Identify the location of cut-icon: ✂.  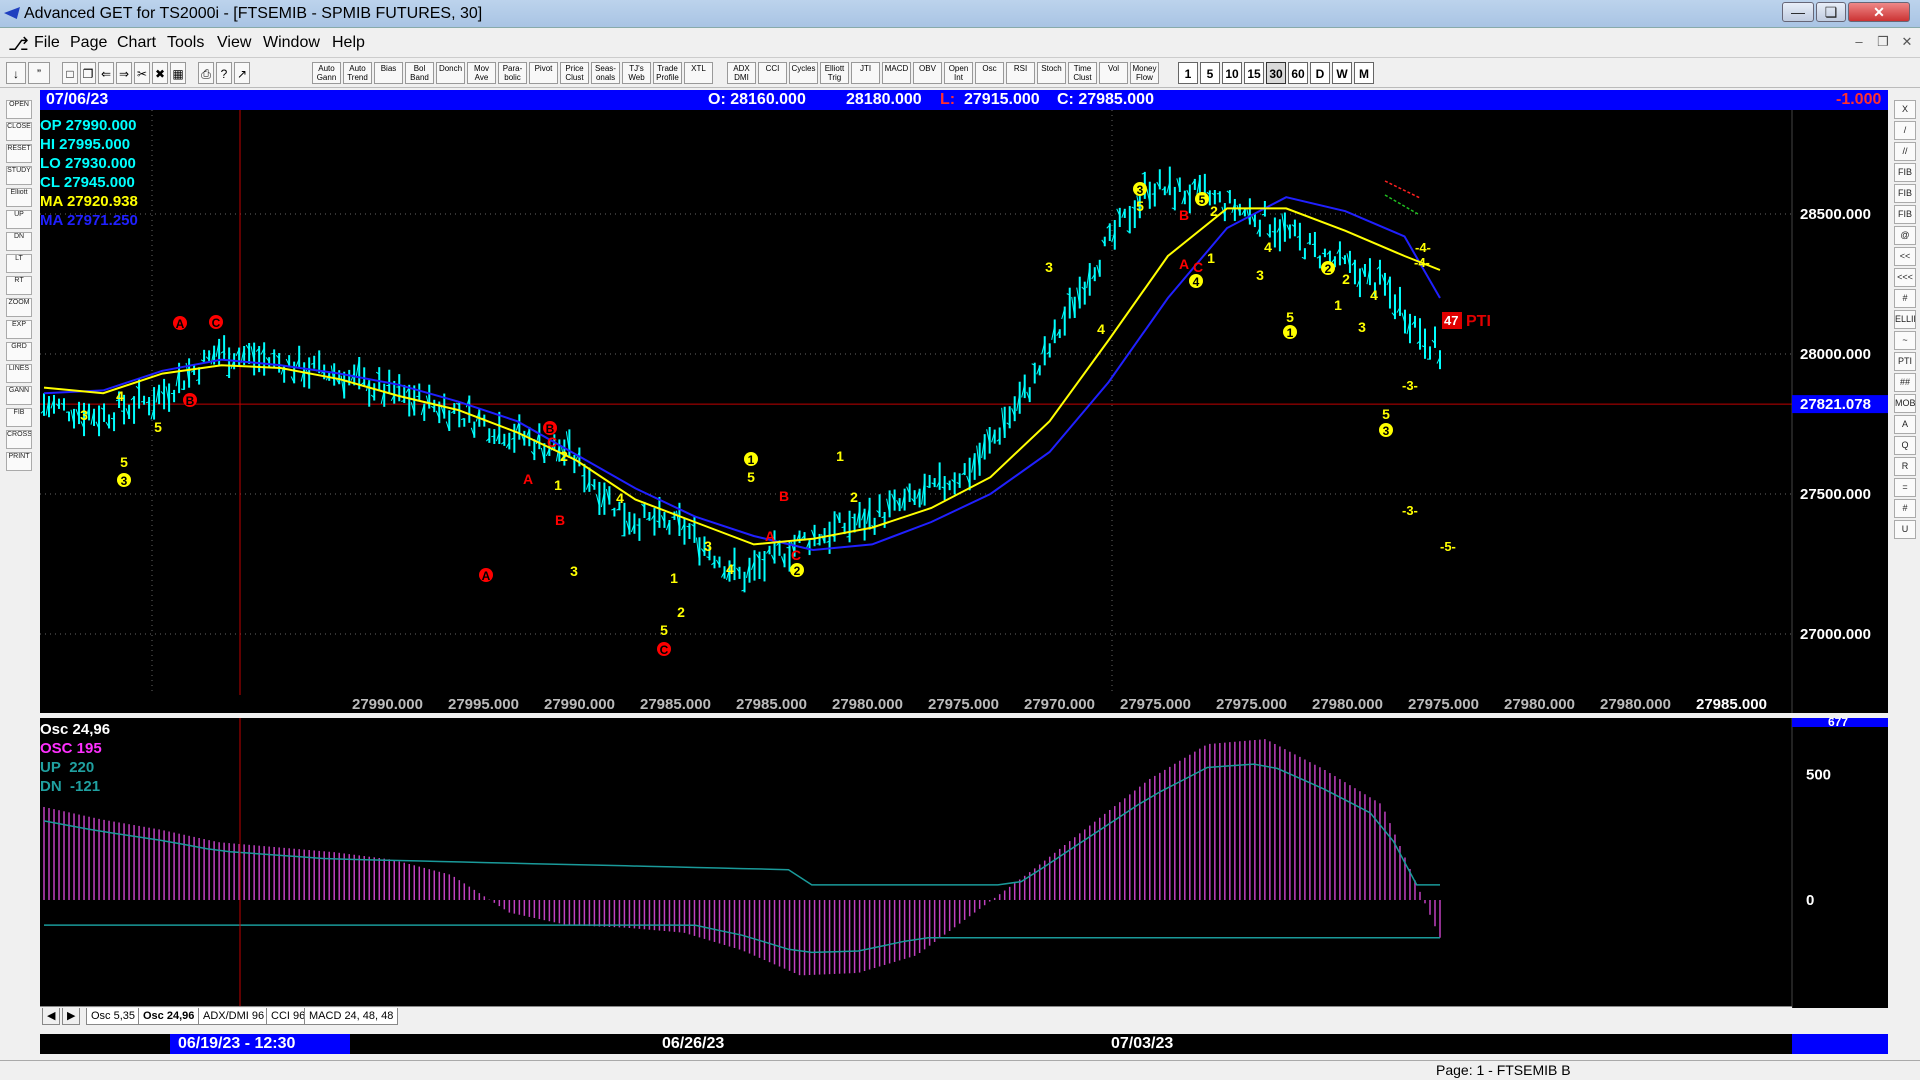
(142, 73).